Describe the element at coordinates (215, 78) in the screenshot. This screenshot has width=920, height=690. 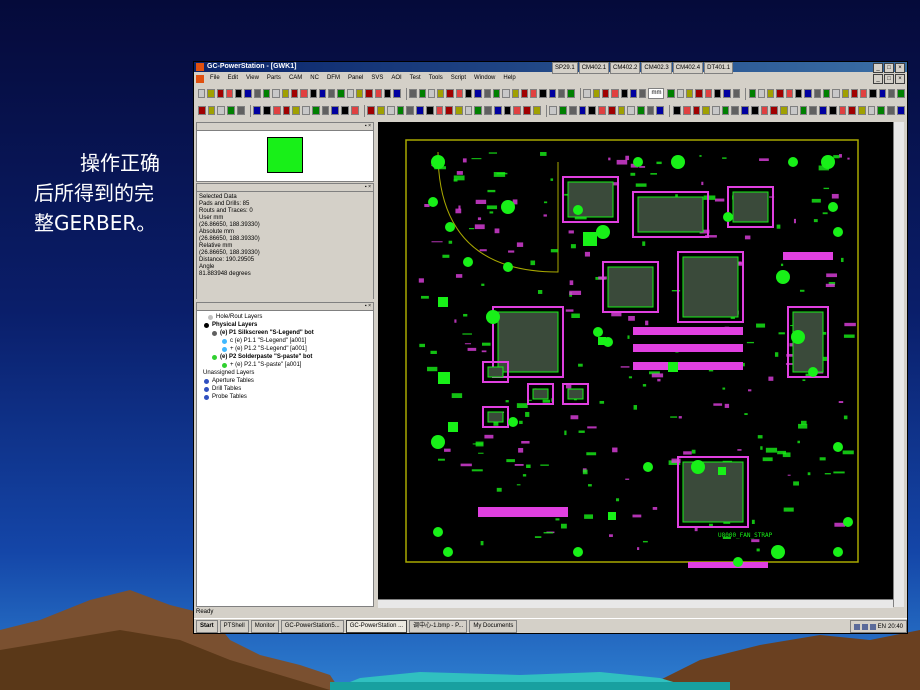
I see `menu-file: File` at that location.